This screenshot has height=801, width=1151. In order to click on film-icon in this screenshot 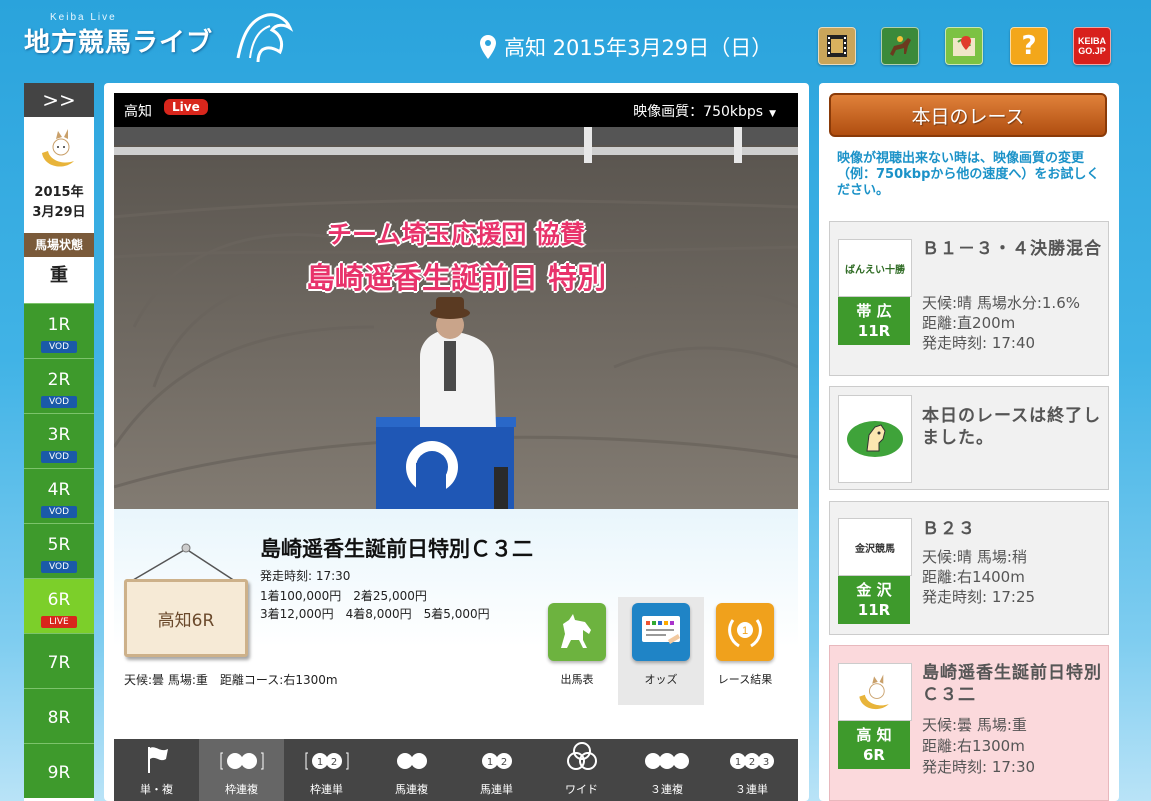, I will do `click(837, 46)`.